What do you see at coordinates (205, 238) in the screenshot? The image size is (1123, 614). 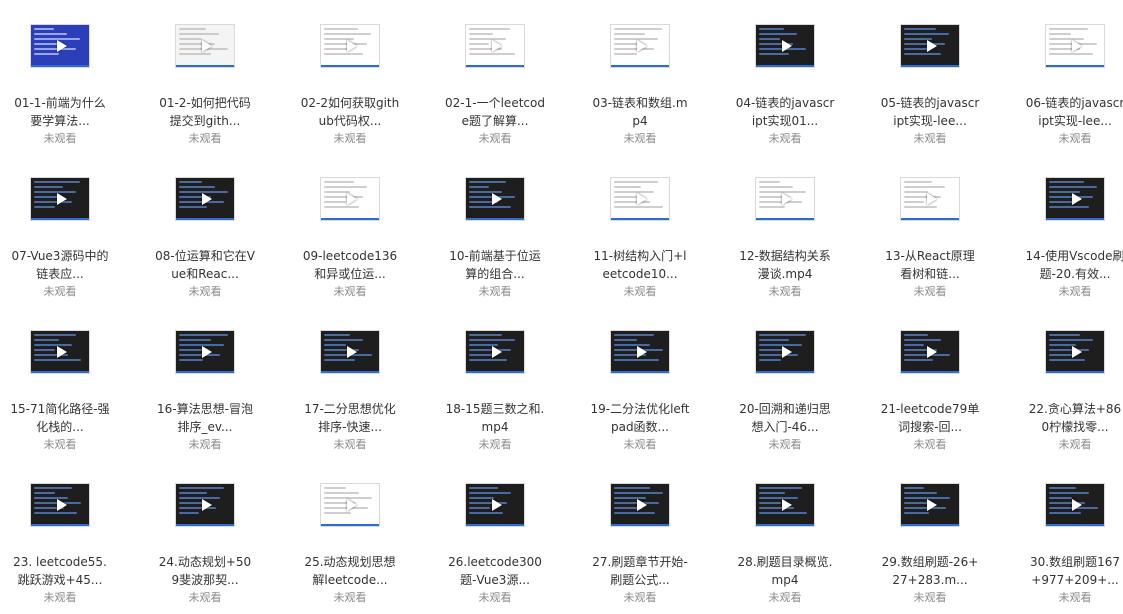 I see `video-item: 08-位运算和它在Vue和Reac... 未观看` at bounding box center [205, 238].